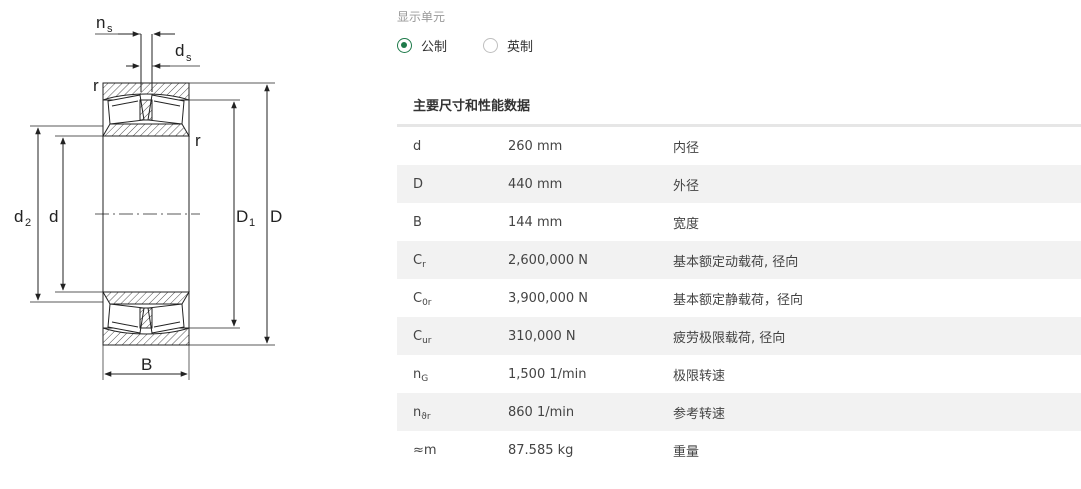  Describe the element at coordinates (276, 216) in the screenshot. I see `D-label: D` at that location.